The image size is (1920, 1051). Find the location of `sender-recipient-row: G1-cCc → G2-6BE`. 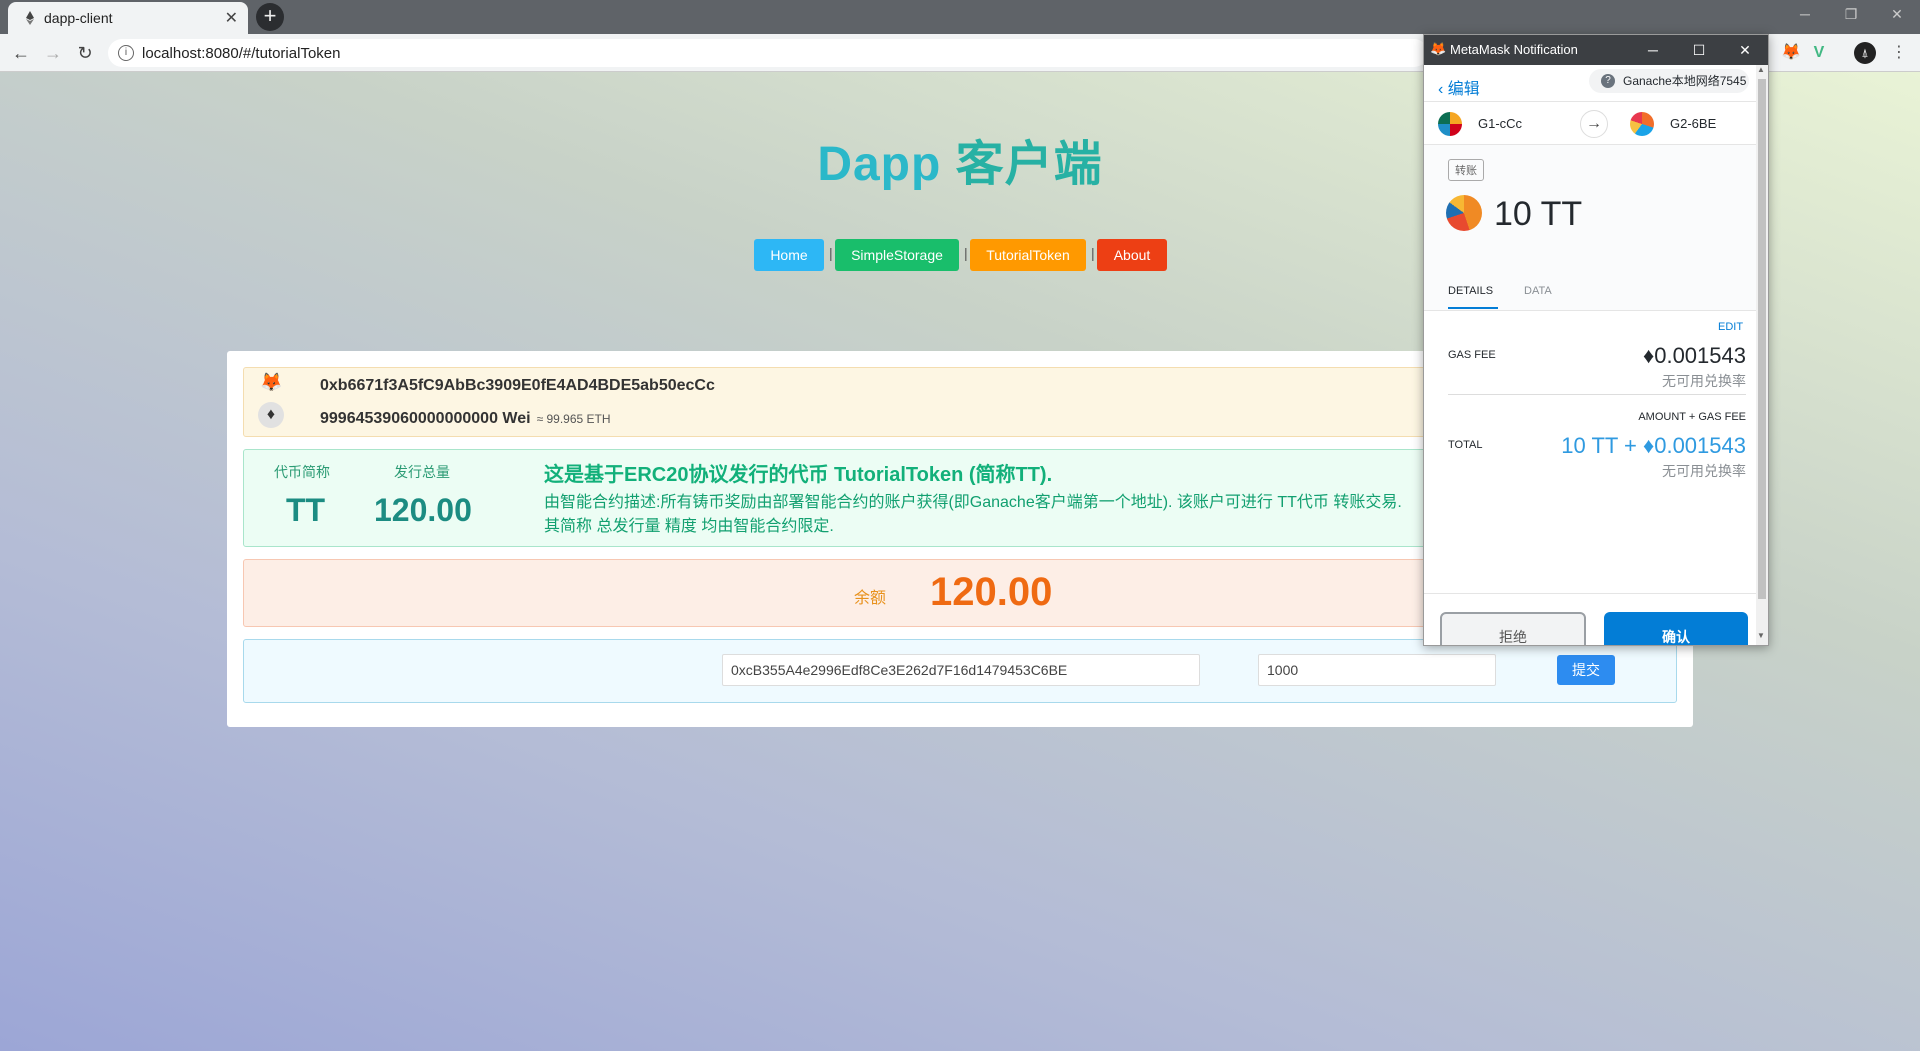

sender-recipient-row: G1-cCc → G2-6BE is located at coordinates (1590, 123).